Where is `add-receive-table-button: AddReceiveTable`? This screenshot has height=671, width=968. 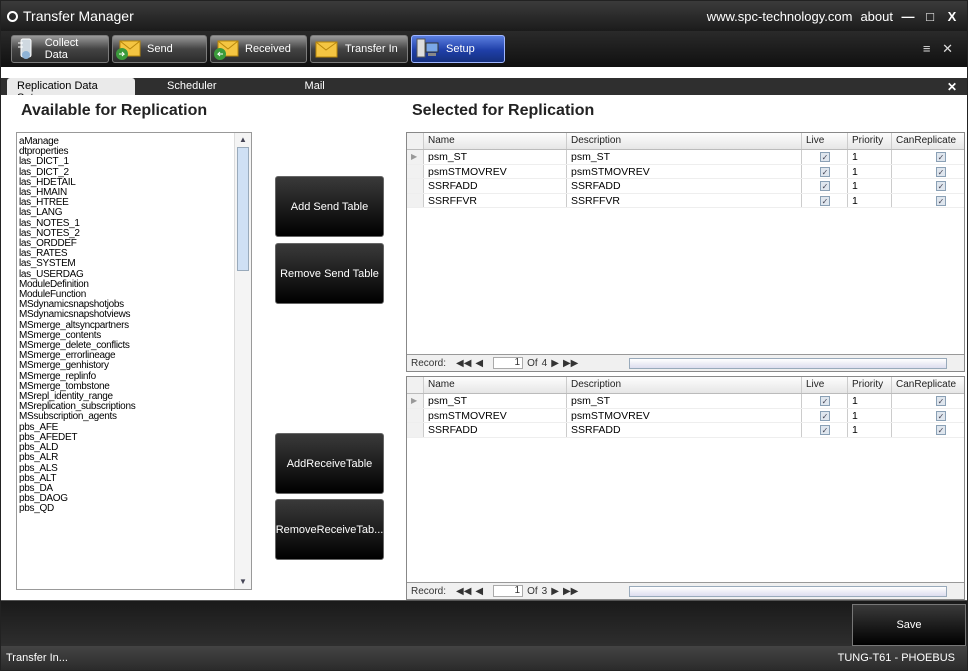 add-receive-table-button: AddReceiveTable is located at coordinates (329, 463).